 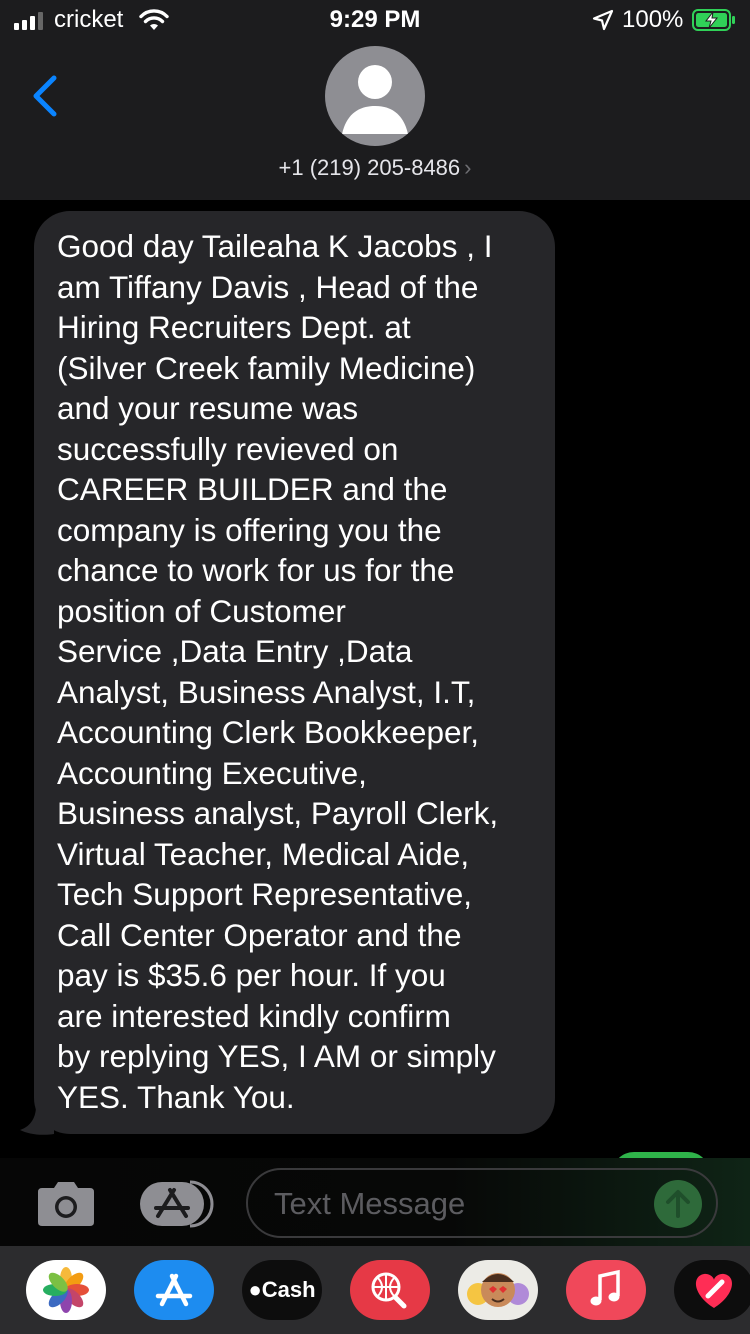 I want to click on location-icon, so click(x=603, y=20).